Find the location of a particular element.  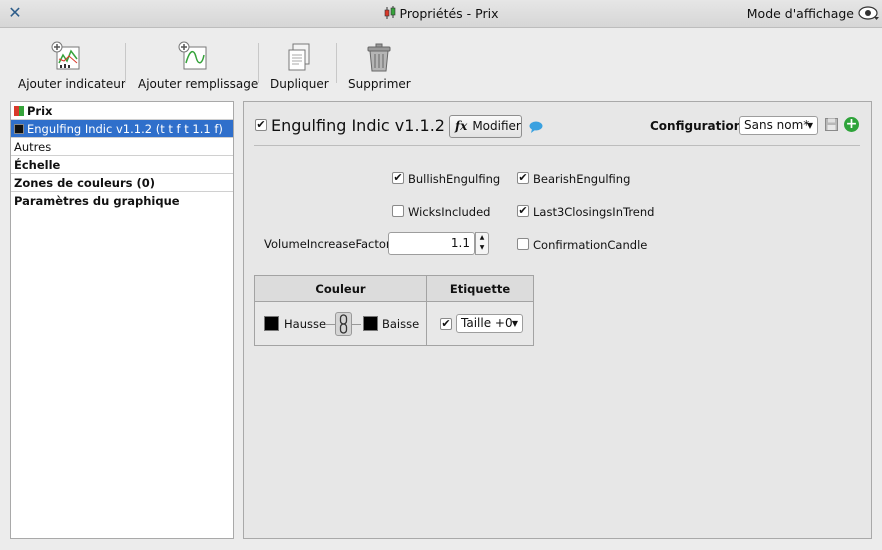

display-mode-label: Mode d'affichage is located at coordinates (800, 13).